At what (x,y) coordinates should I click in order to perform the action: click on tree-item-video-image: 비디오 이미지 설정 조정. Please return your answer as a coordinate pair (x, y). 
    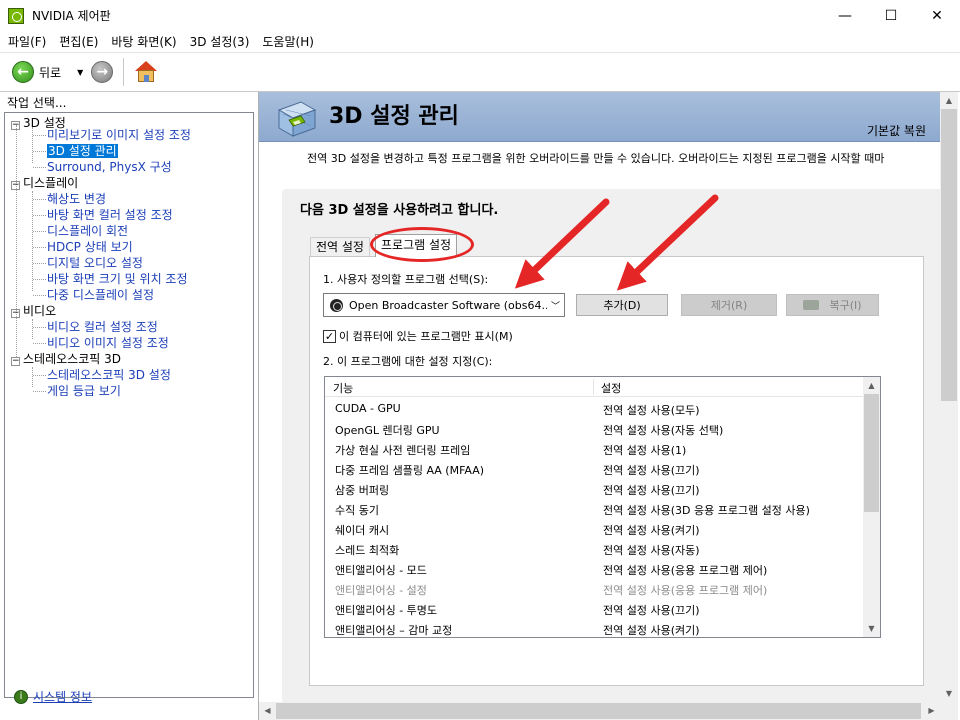
    Looking at the image, I should click on (108, 343).